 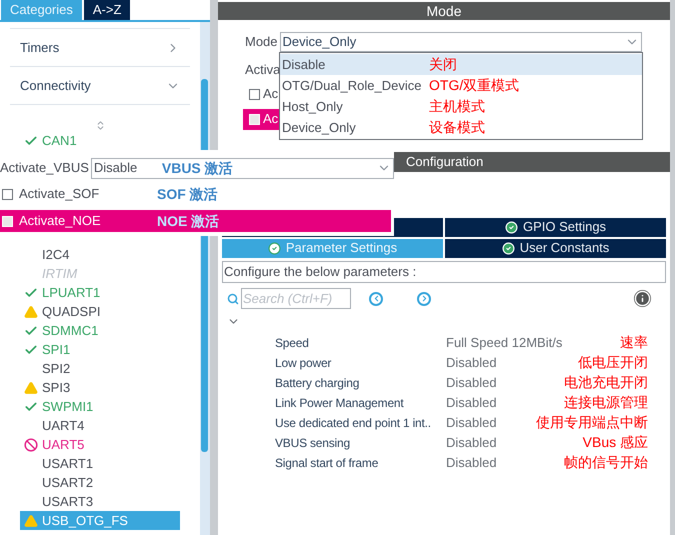 What do you see at coordinates (461, 106) in the screenshot?
I see `dropdown-option: Host_Only 主机模式` at bounding box center [461, 106].